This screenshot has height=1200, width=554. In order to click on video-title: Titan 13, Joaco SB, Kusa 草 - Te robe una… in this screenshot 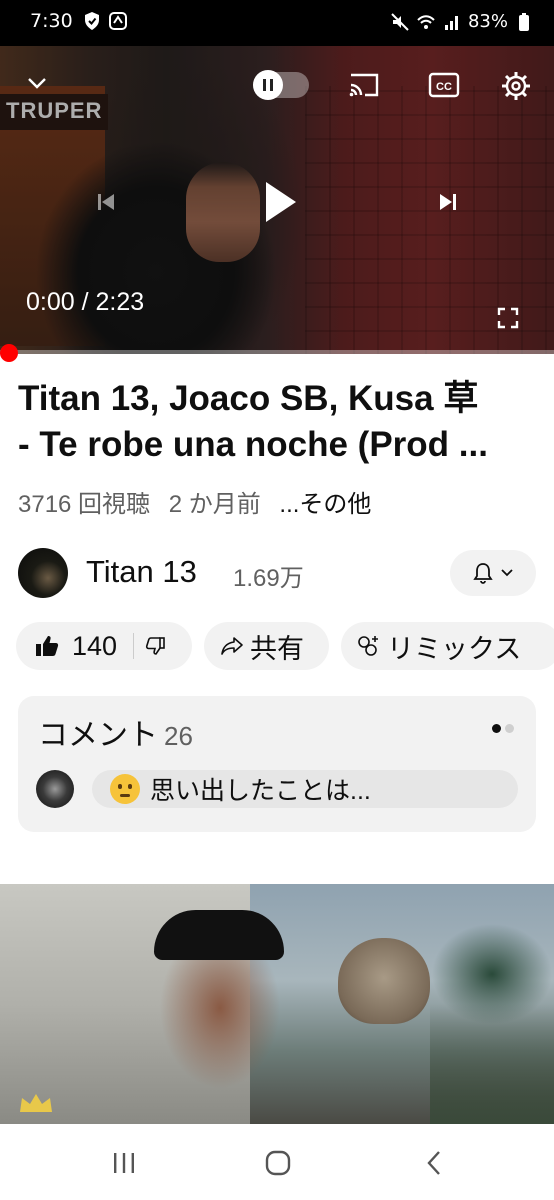, I will do `click(278, 422)`.